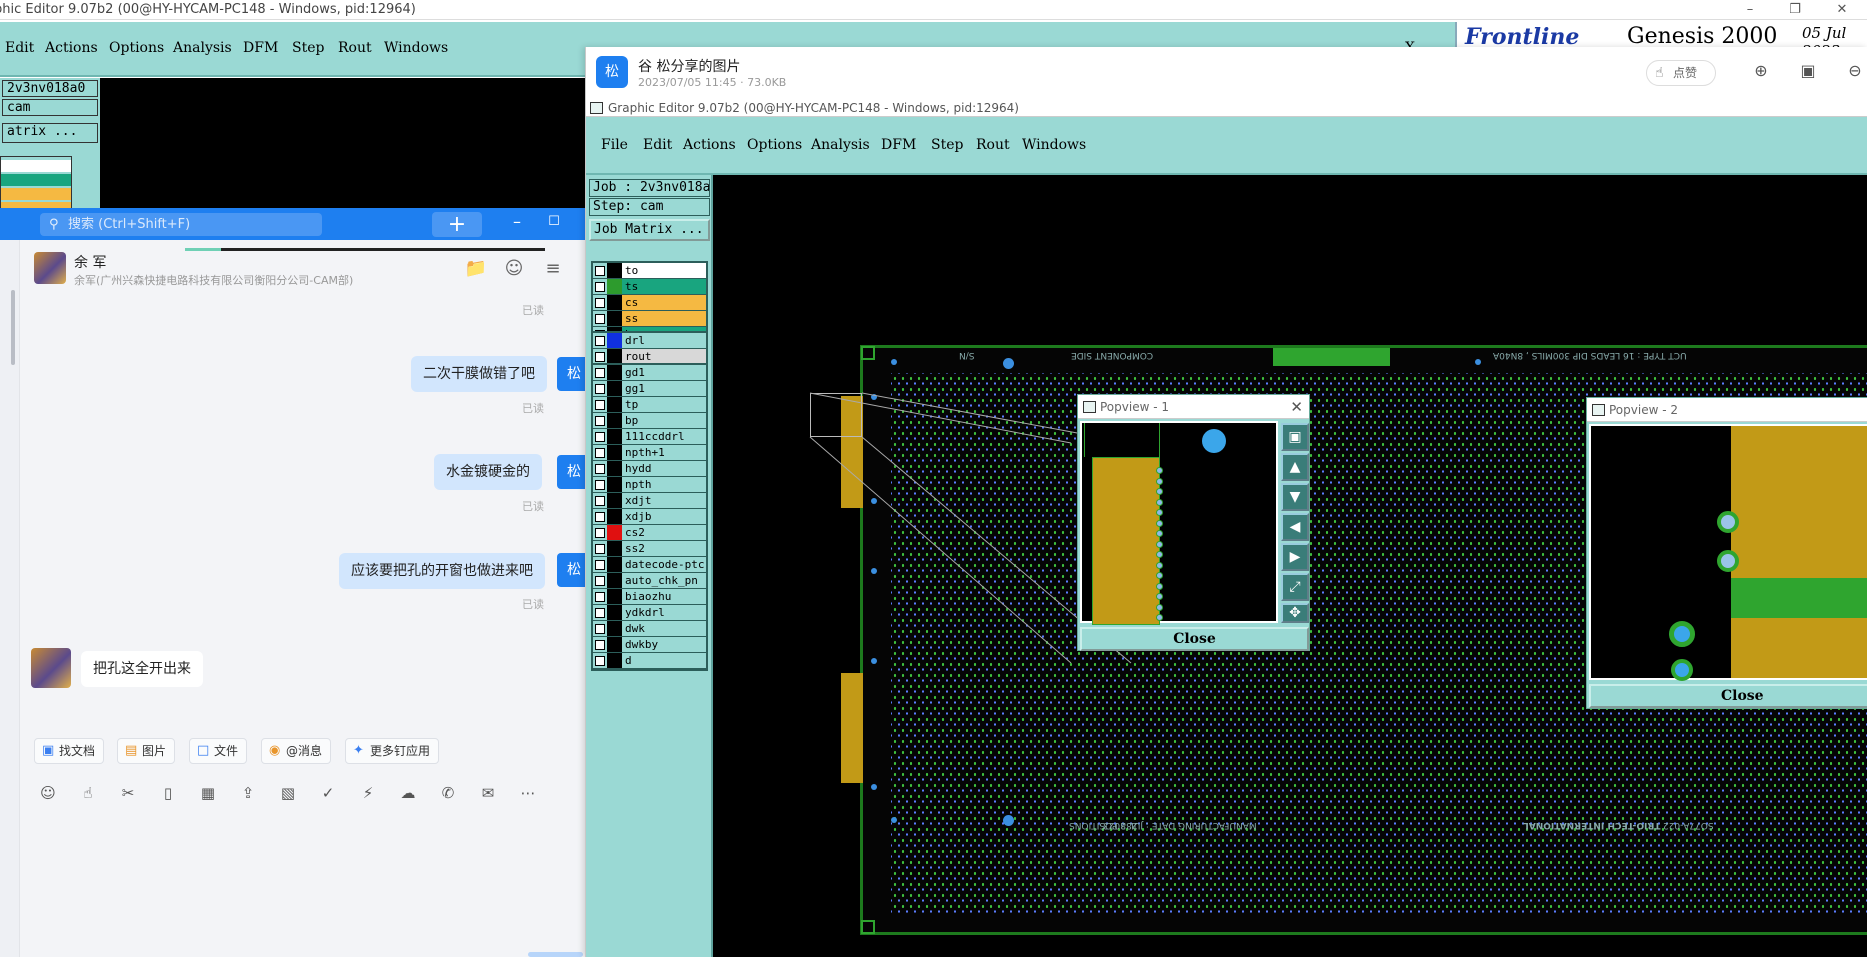  What do you see at coordinates (1761, 70) in the screenshot?
I see `zoom-in-icon: ⊕` at bounding box center [1761, 70].